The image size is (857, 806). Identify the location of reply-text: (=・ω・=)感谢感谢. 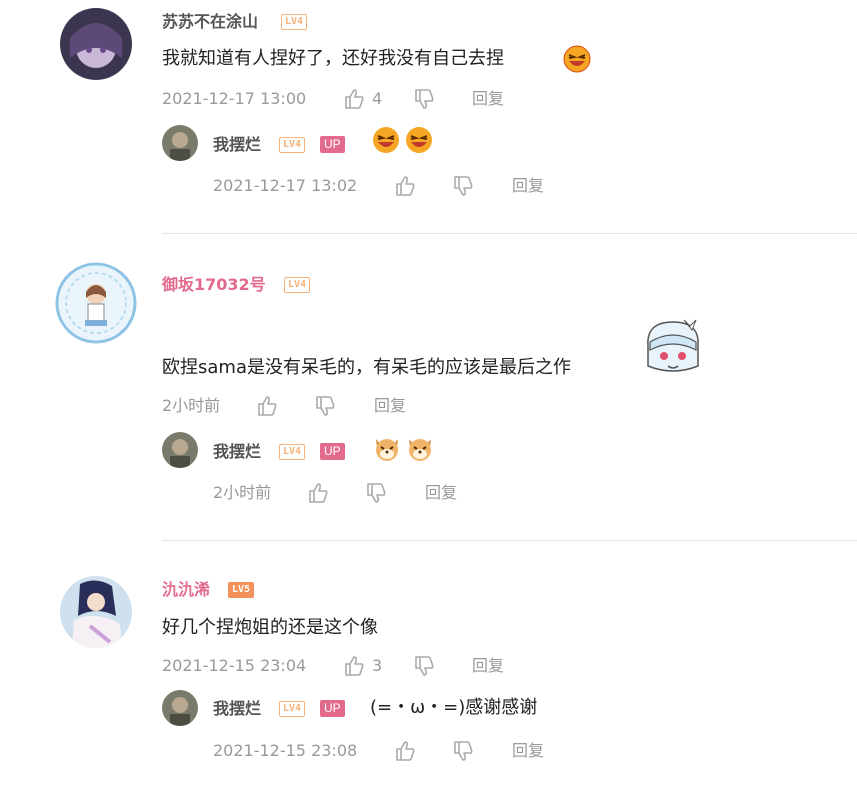
(454, 707).